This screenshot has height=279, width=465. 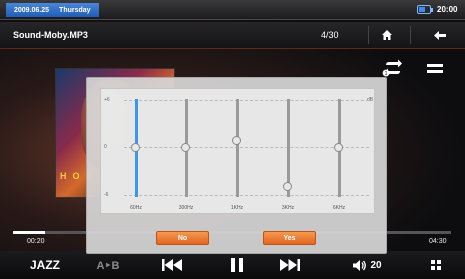 I want to click on eq-preset-button: JAZZ, so click(x=45, y=265).